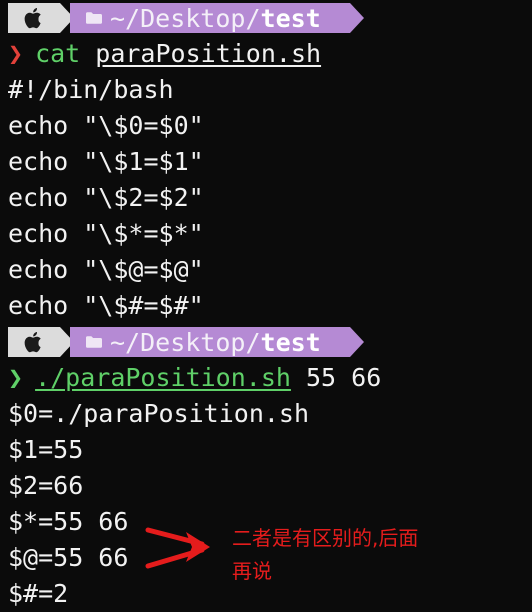  I want to click on annotation-arrows-icon, so click(177, 548).